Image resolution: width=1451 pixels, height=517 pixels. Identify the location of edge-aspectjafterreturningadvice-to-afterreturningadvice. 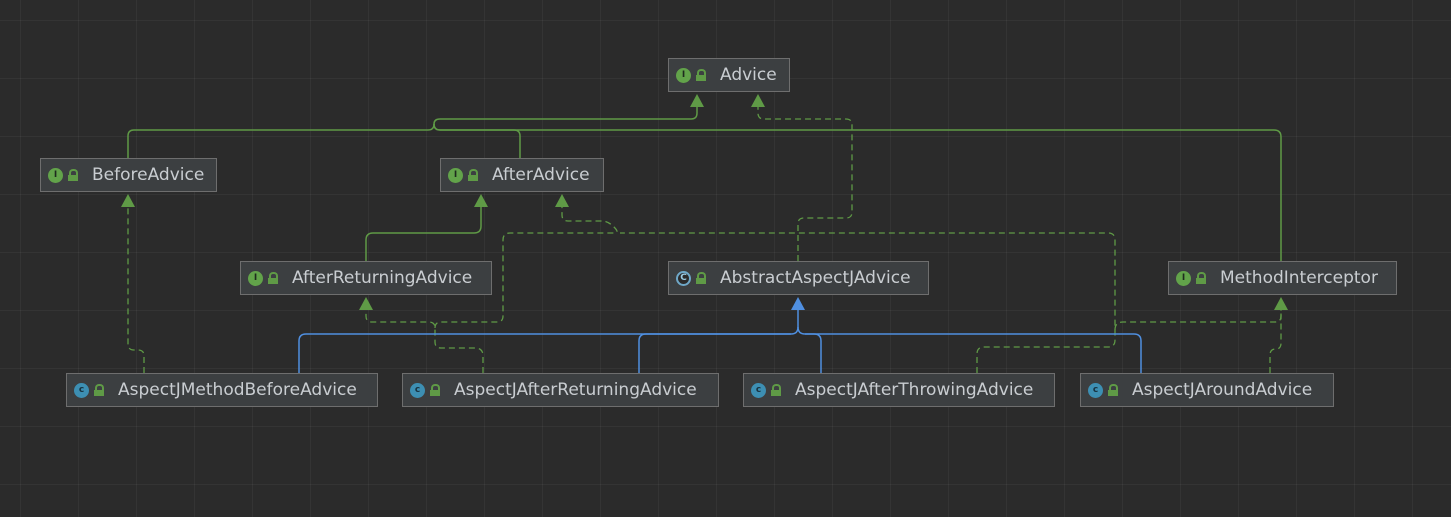
(424, 341).